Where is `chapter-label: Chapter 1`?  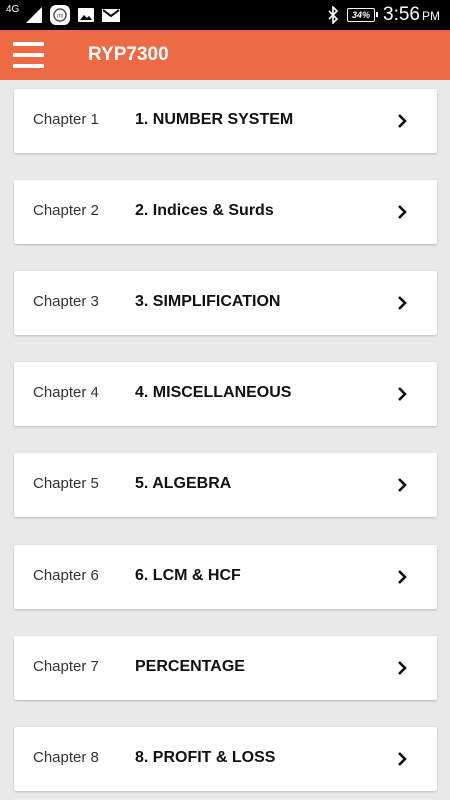
chapter-label: Chapter 1 is located at coordinates (66, 119).